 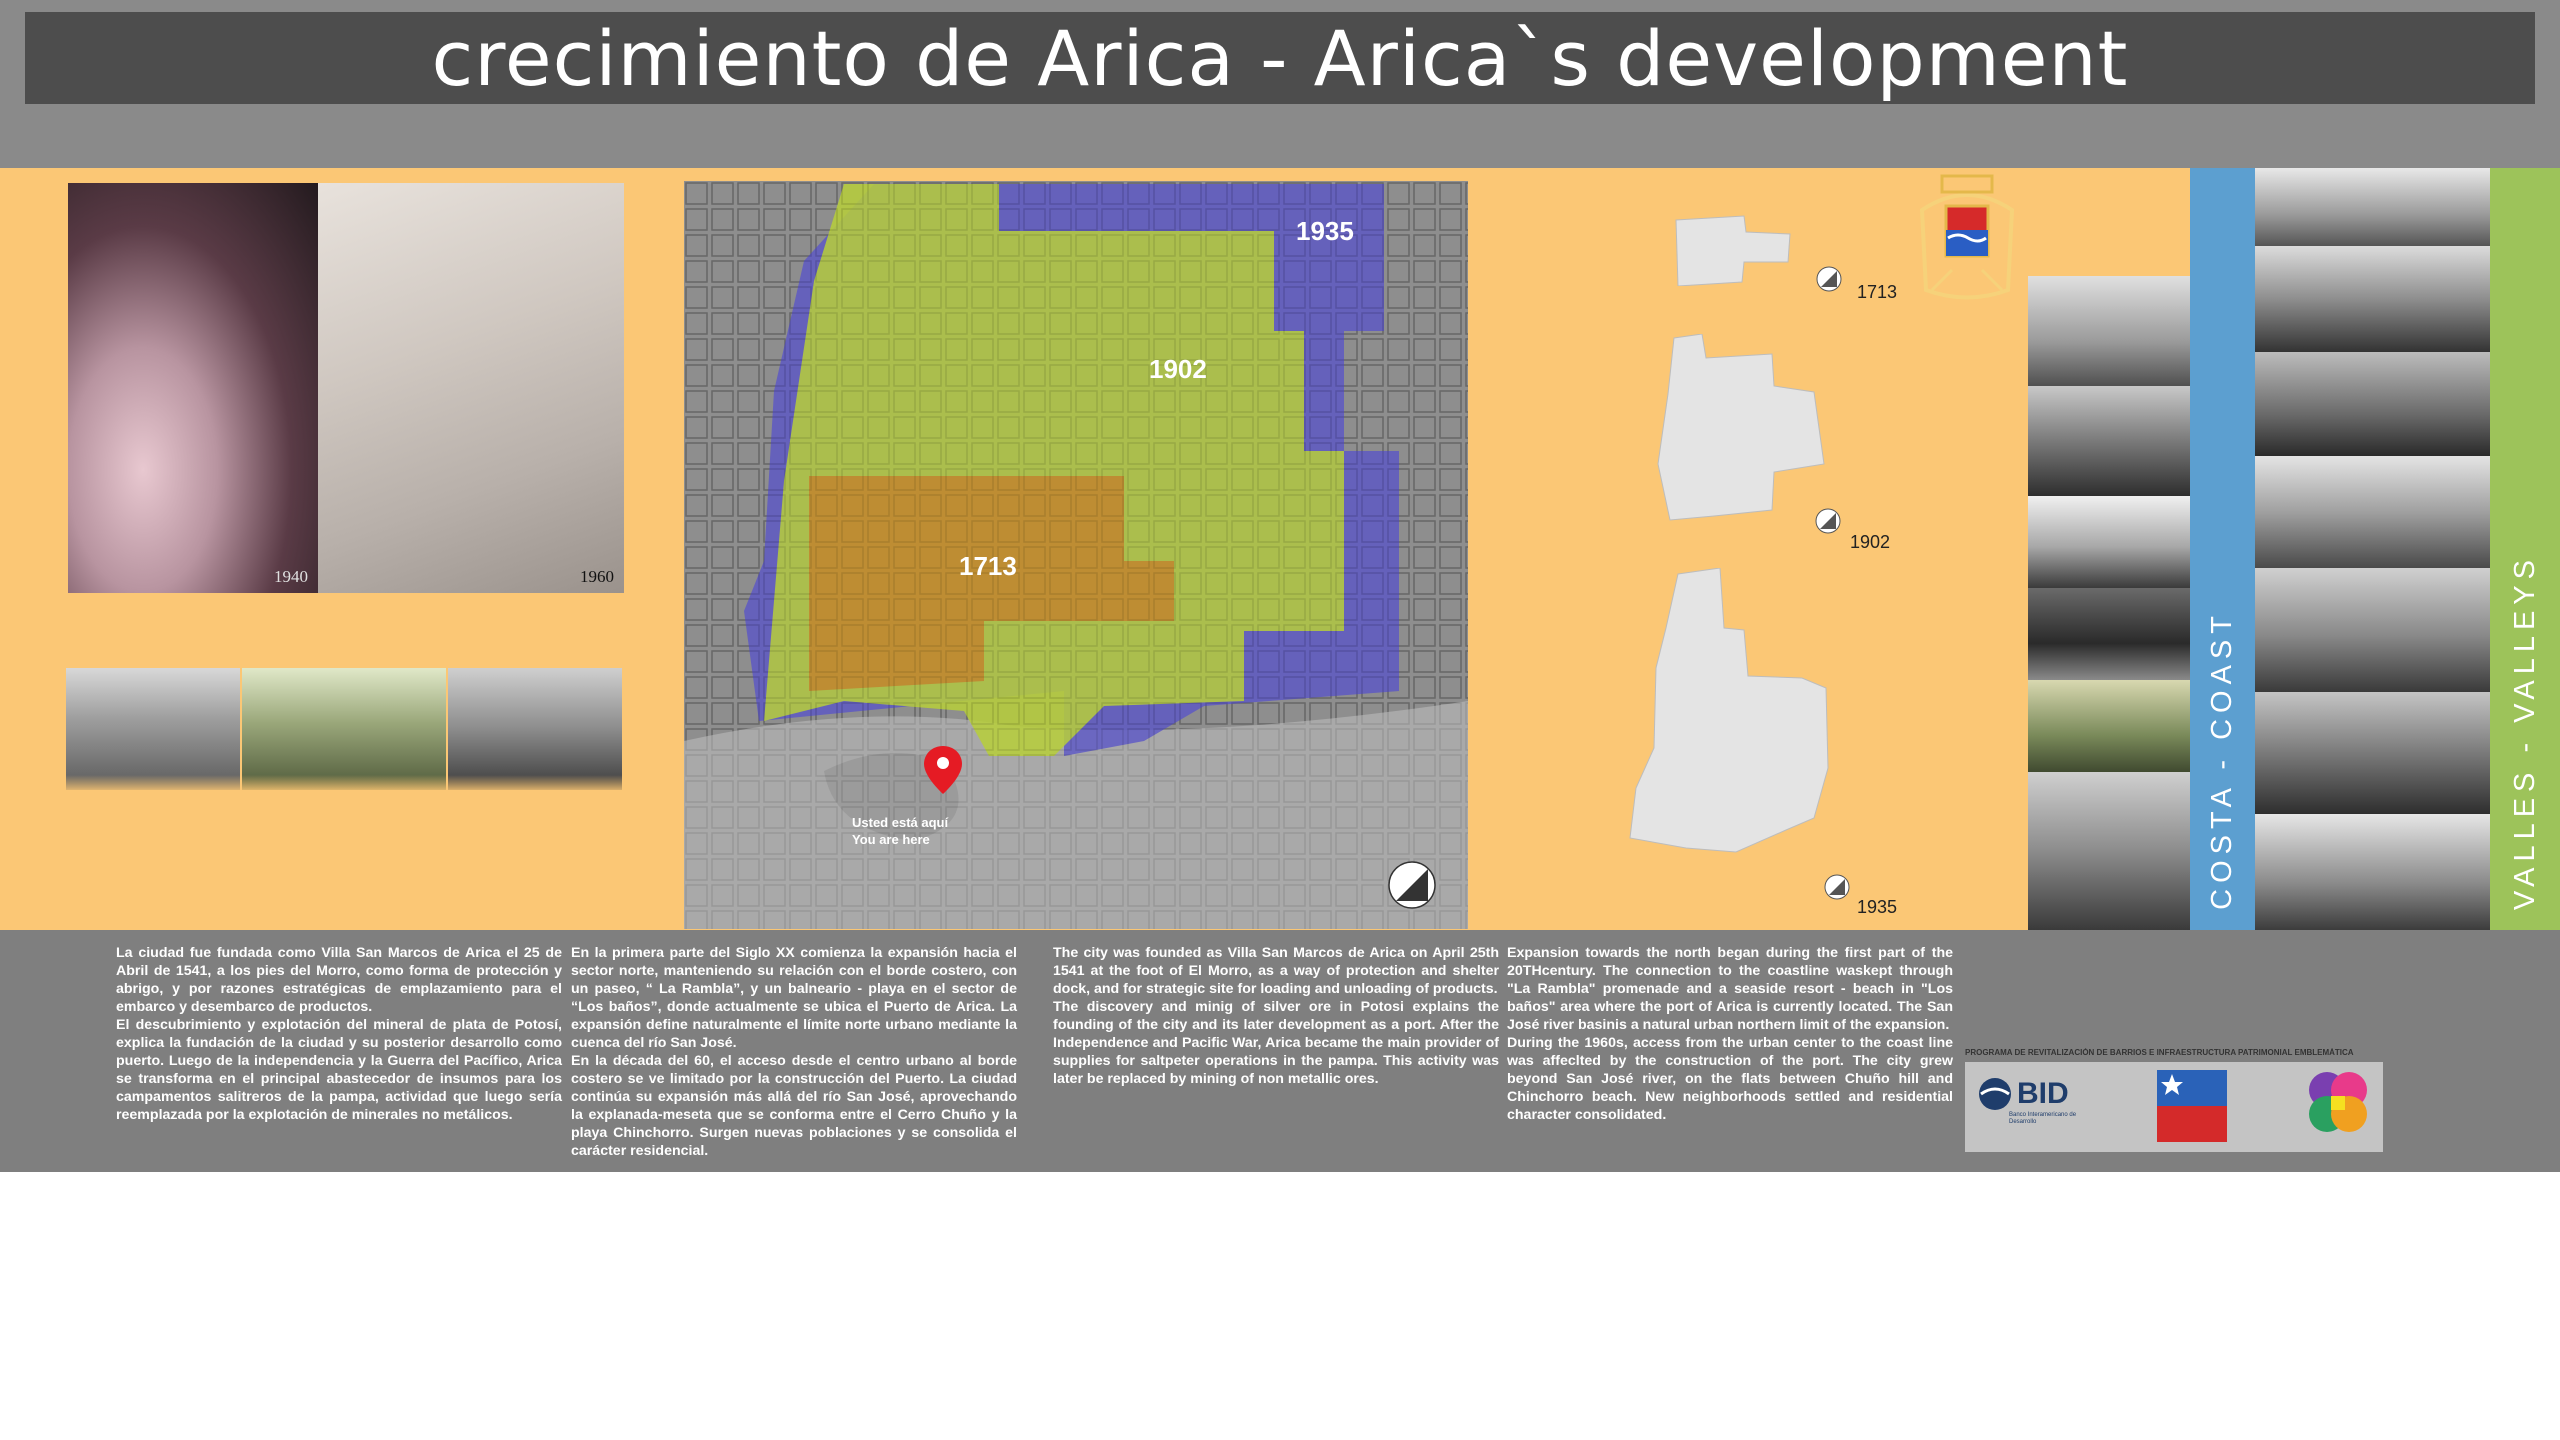 I want to click on you-are-here-es: Usted está aquí, so click(x=900, y=822).